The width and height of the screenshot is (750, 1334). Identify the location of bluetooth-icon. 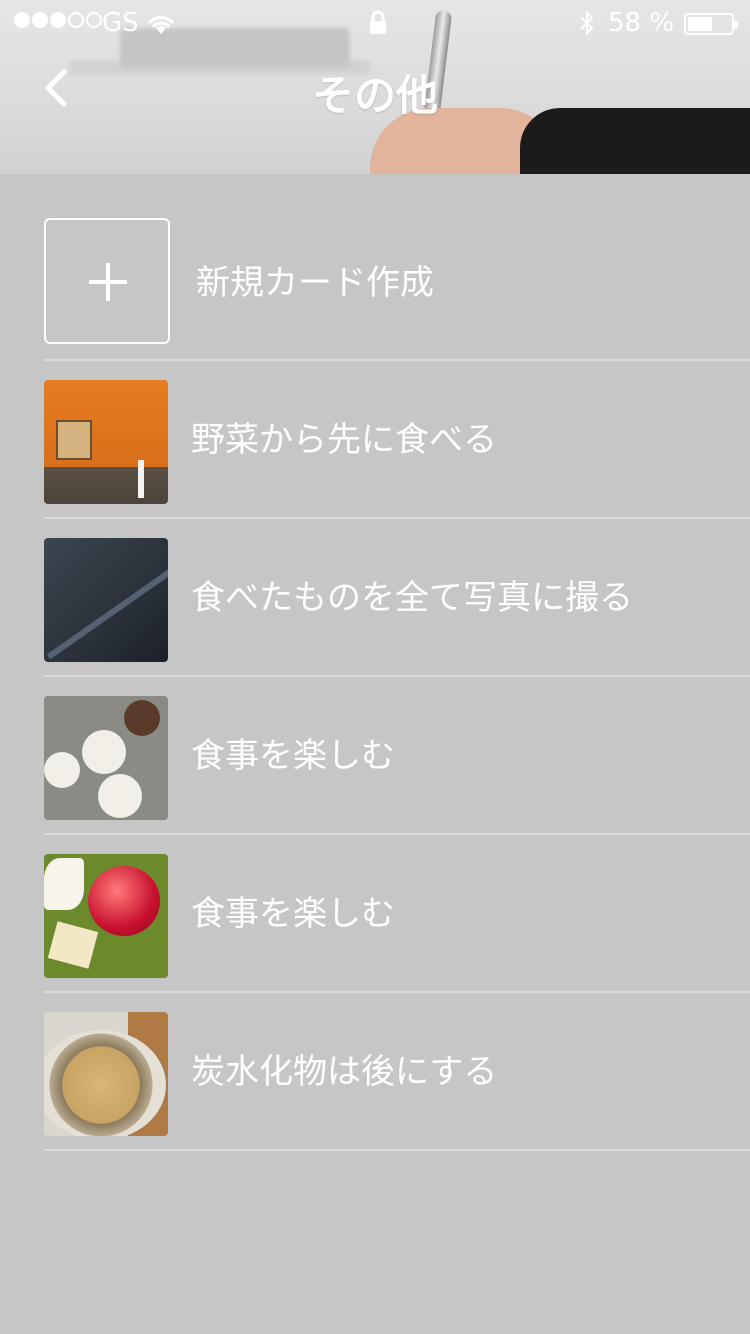
(587, 26).